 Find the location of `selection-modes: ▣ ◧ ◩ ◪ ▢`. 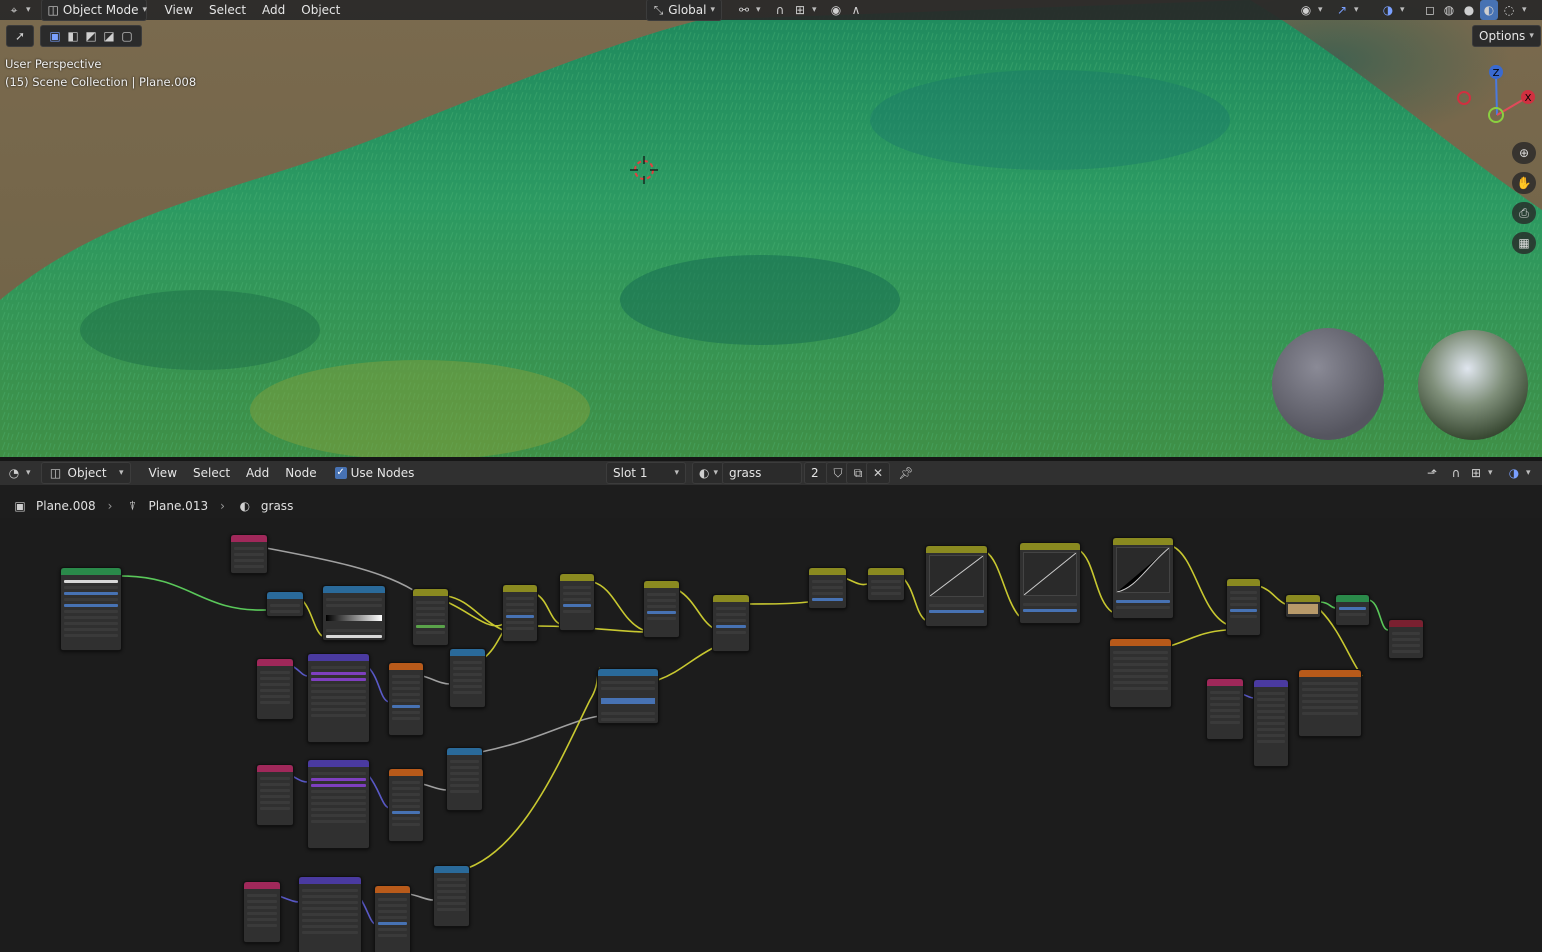

selection-modes: ▣ ◧ ◩ ◪ ▢ is located at coordinates (91, 36).